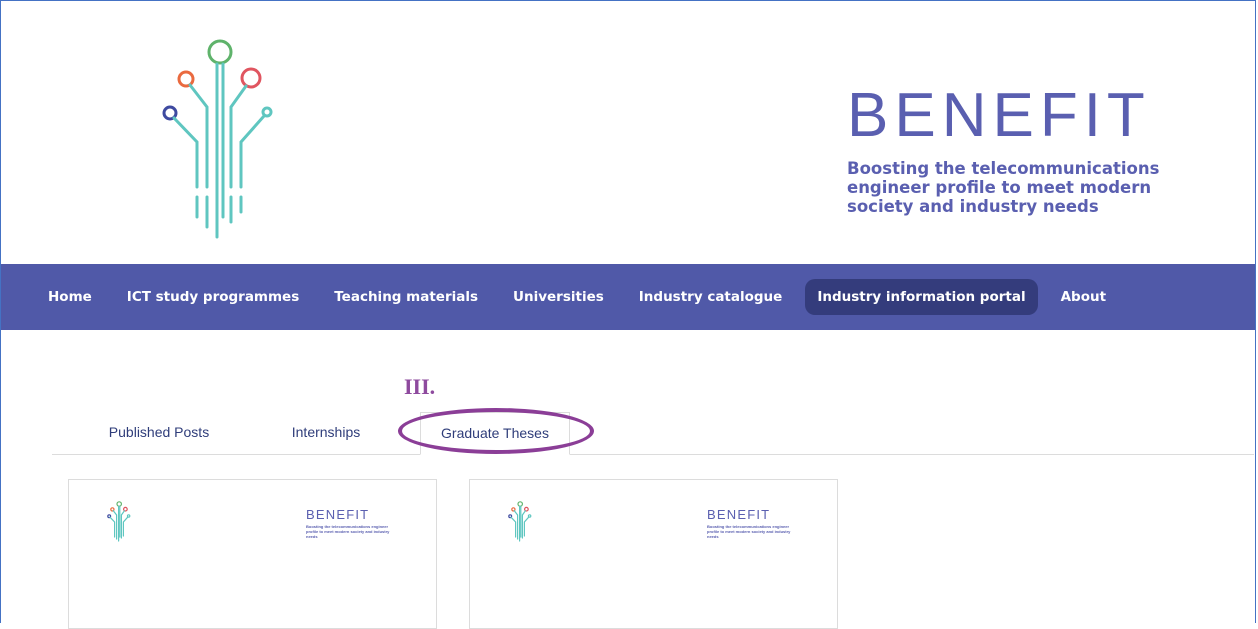 The width and height of the screenshot is (1258, 629). Describe the element at coordinates (558, 297) in the screenshot. I see `nav-universities: Universities` at that location.